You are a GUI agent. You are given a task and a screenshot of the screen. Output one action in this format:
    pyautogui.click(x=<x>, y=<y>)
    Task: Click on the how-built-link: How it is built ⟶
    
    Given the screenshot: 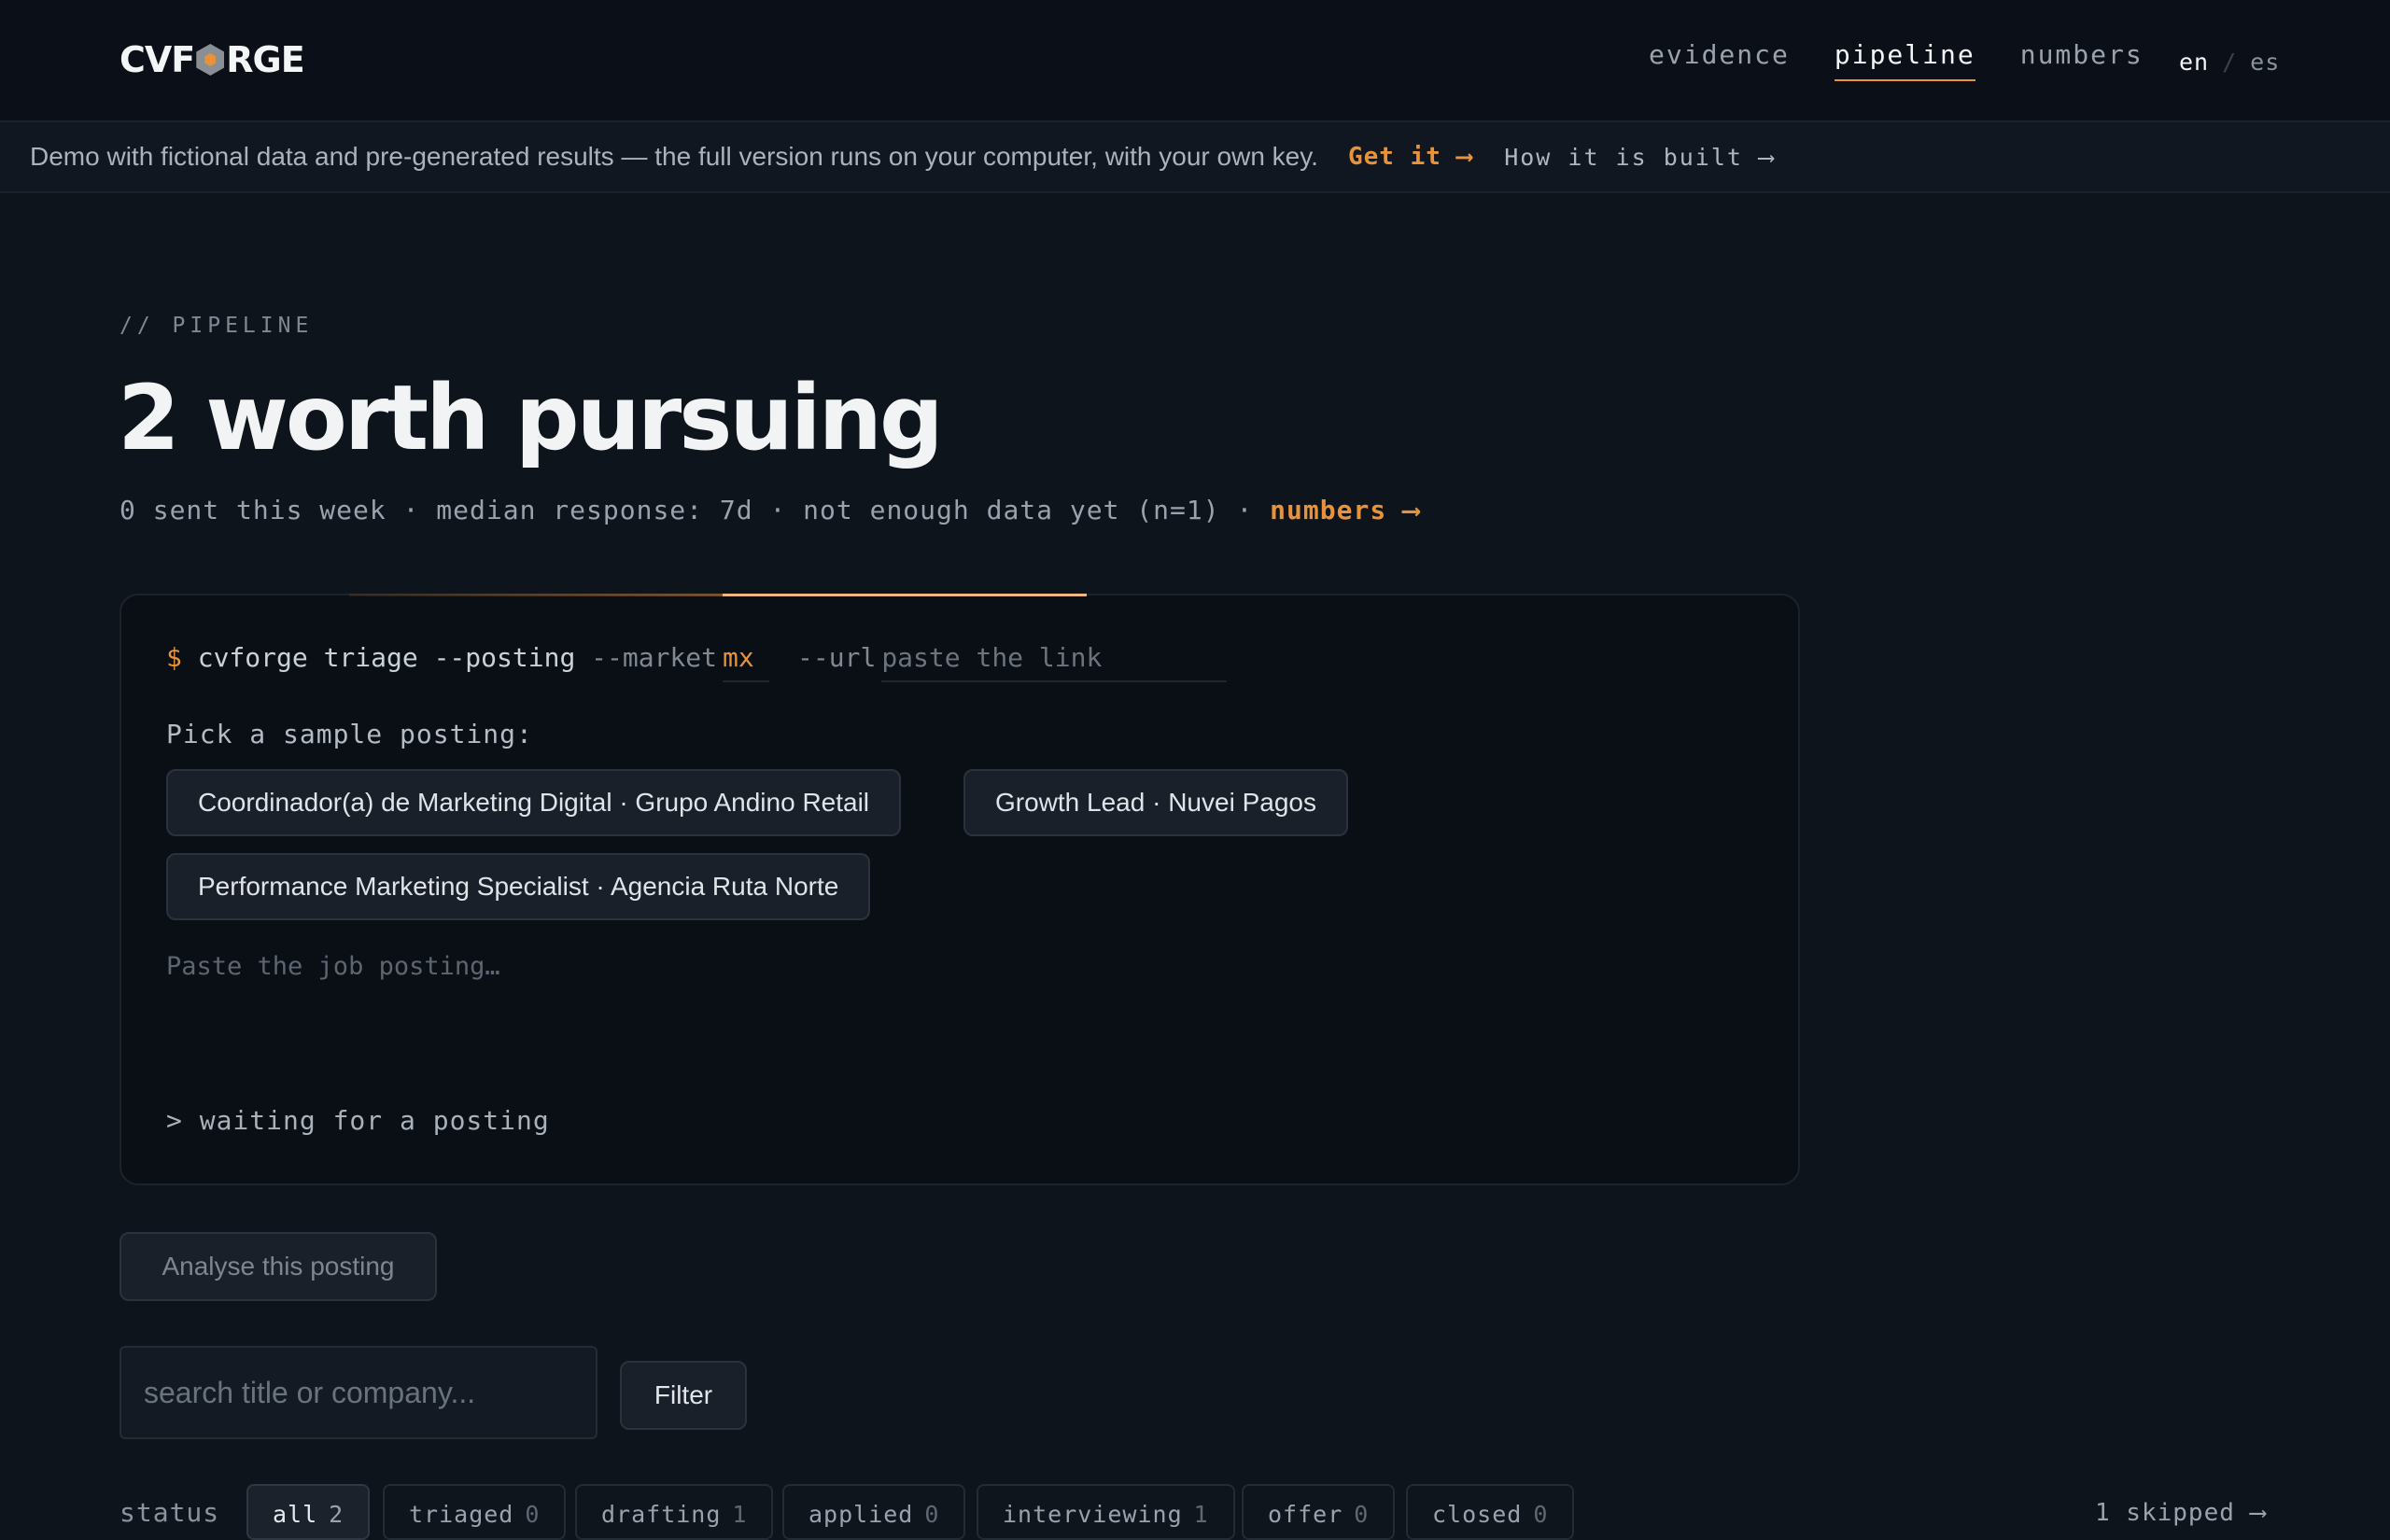 What is the action you would take?
    pyautogui.click(x=1639, y=157)
    